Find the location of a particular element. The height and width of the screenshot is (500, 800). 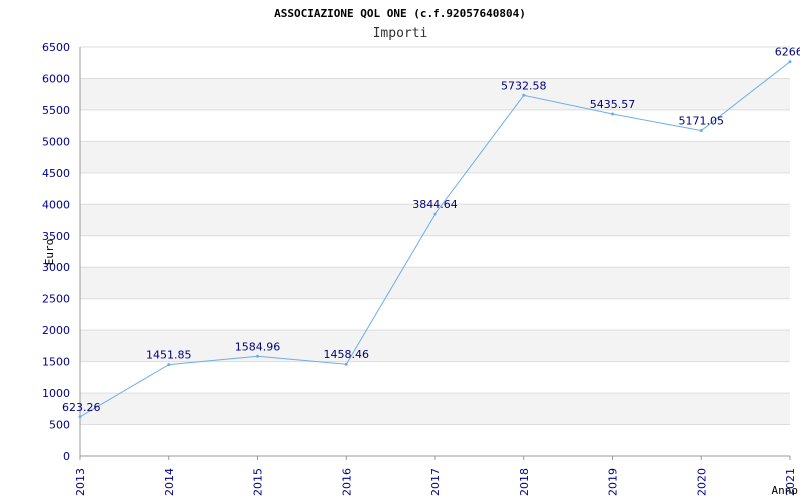

y-axis-label: Euro is located at coordinates (49, 252).